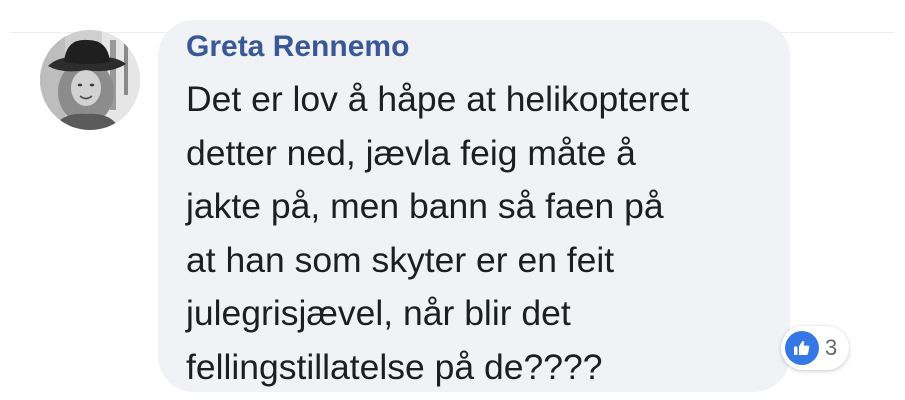  What do you see at coordinates (411, 152) in the screenshot?
I see `comment-text-line: detter ned, jævla feig måte å` at bounding box center [411, 152].